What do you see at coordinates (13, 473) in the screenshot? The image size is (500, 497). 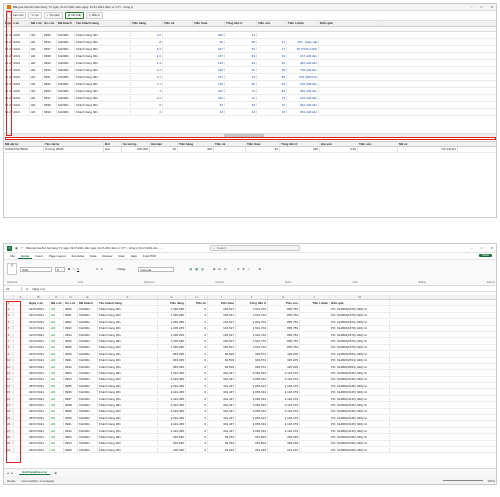 I see `sheet-nav-next-icon: ▸` at bounding box center [13, 473].